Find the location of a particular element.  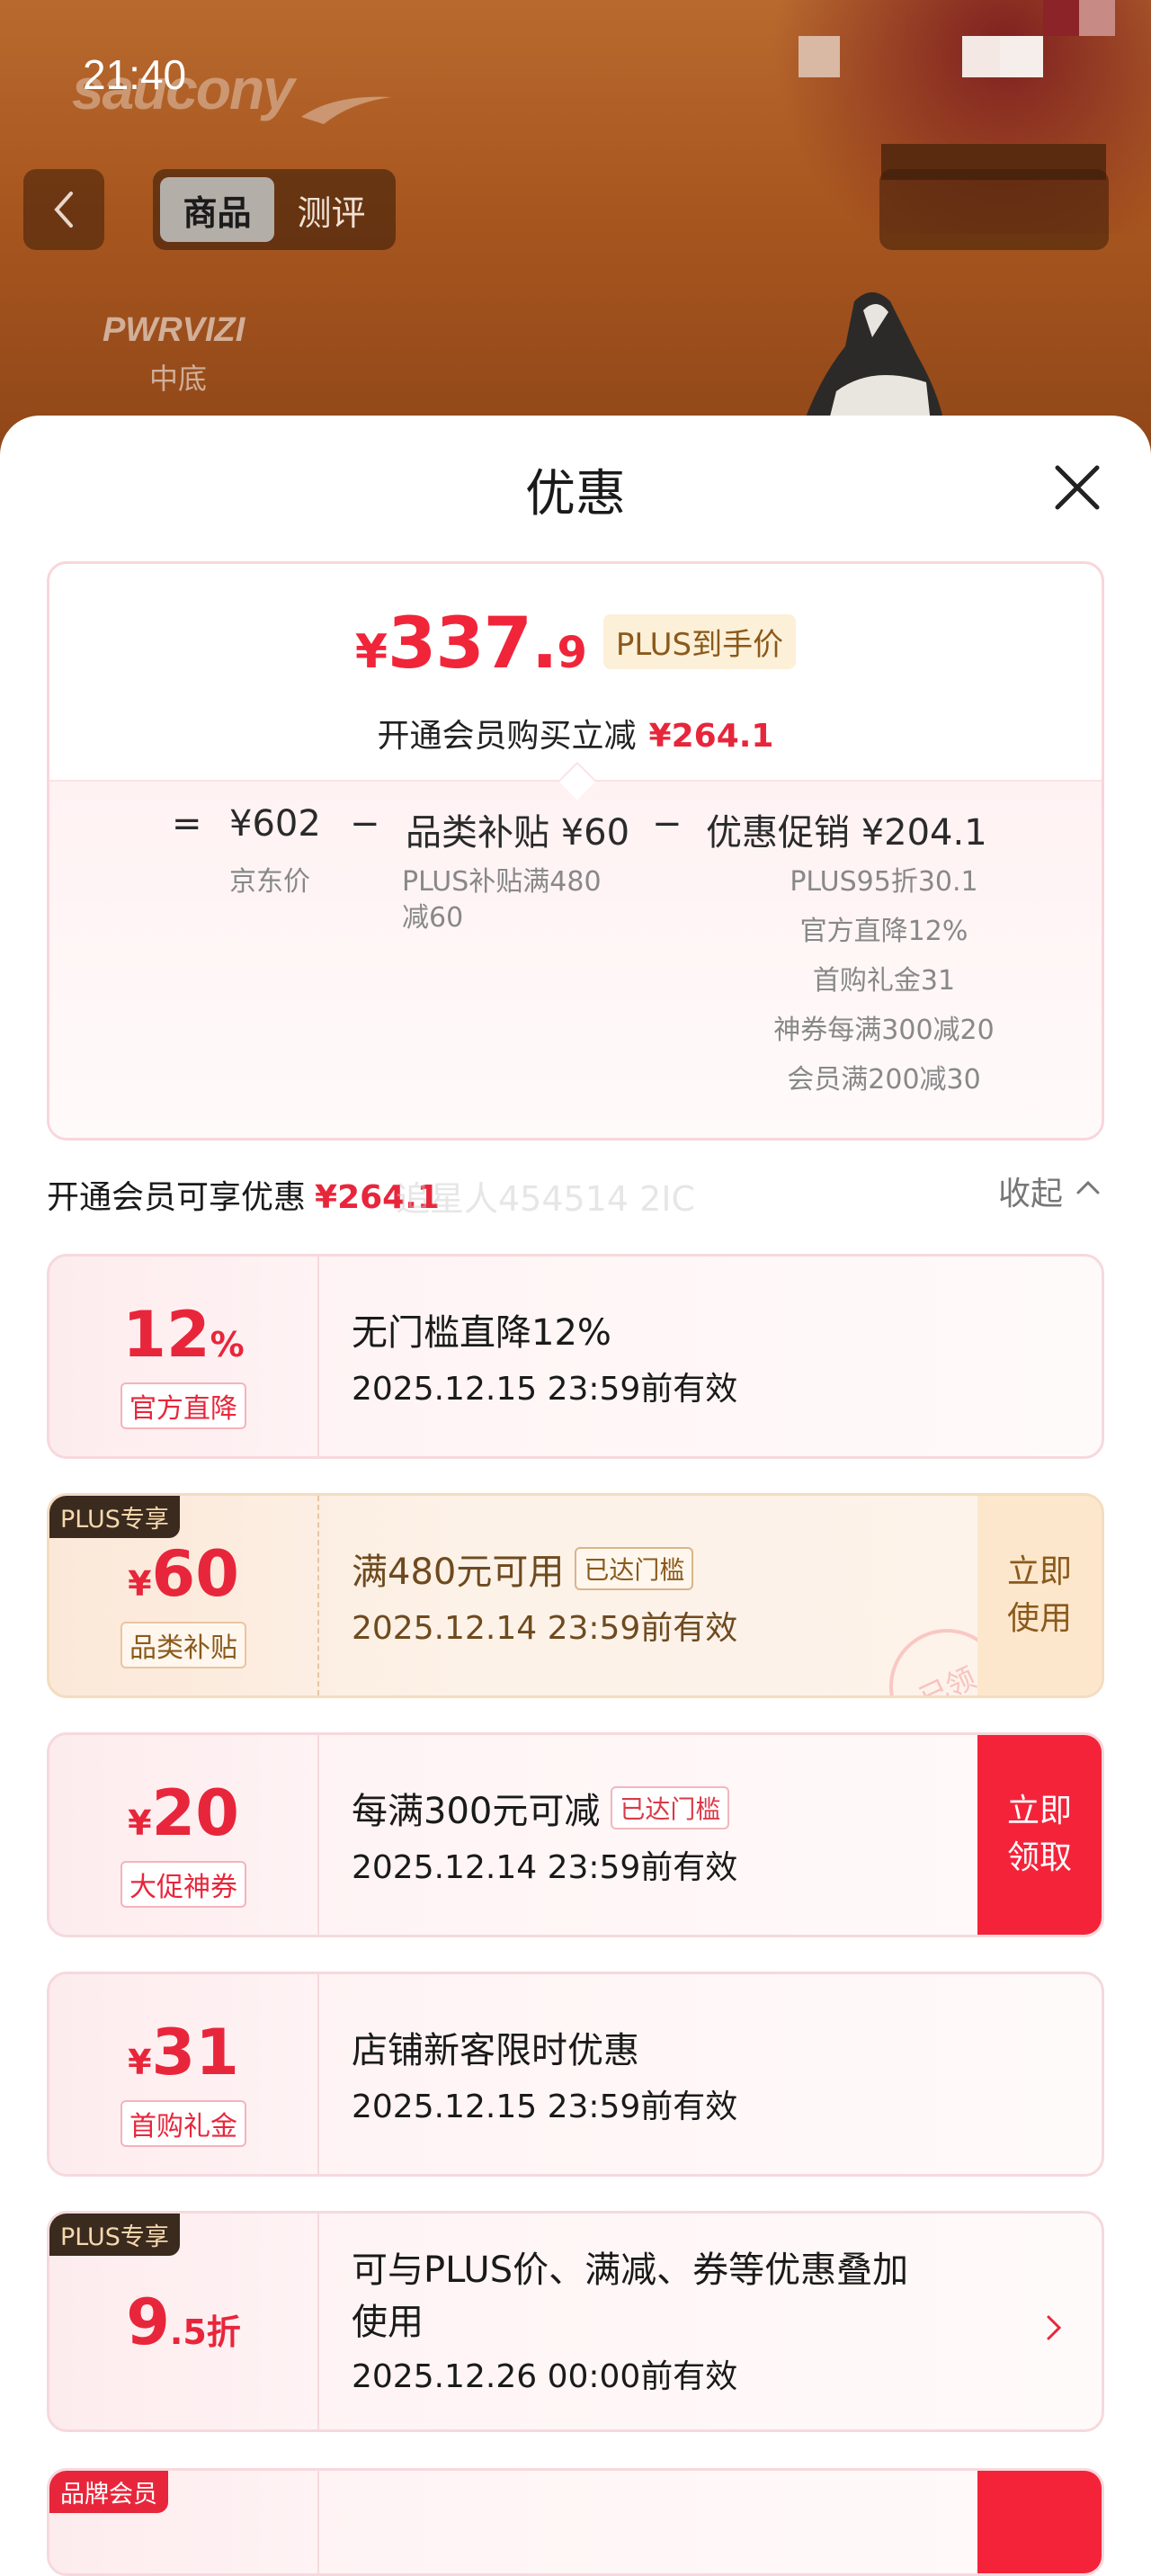

coupon-title-text: 每满300元可减 is located at coordinates (476, 1811).